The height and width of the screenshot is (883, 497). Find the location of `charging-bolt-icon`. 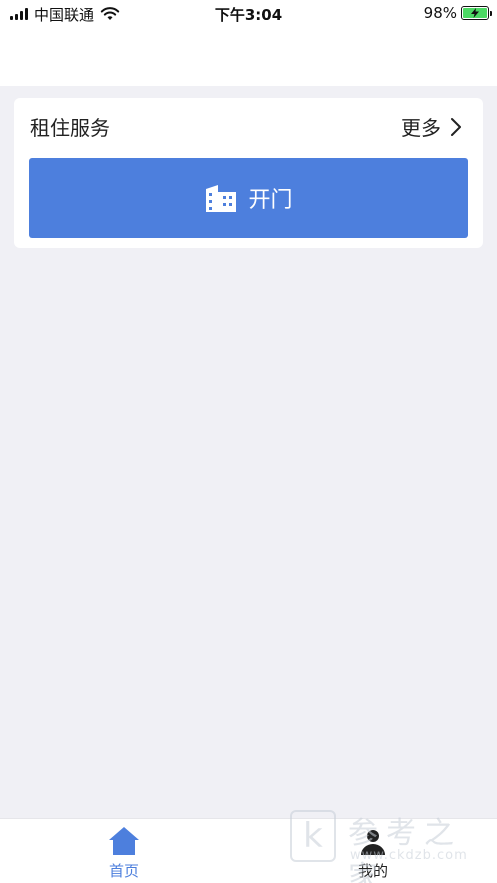

charging-bolt-icon is located at coordinates (475, 13).